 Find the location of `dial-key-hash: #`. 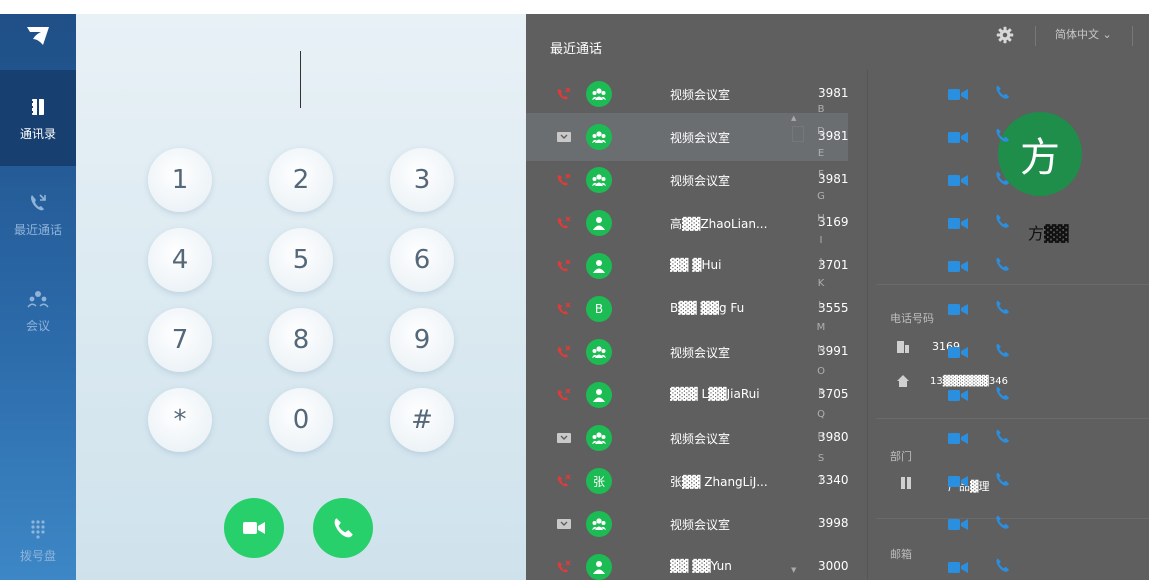

dial-key-hash: # is located at coordinates (422, 420).